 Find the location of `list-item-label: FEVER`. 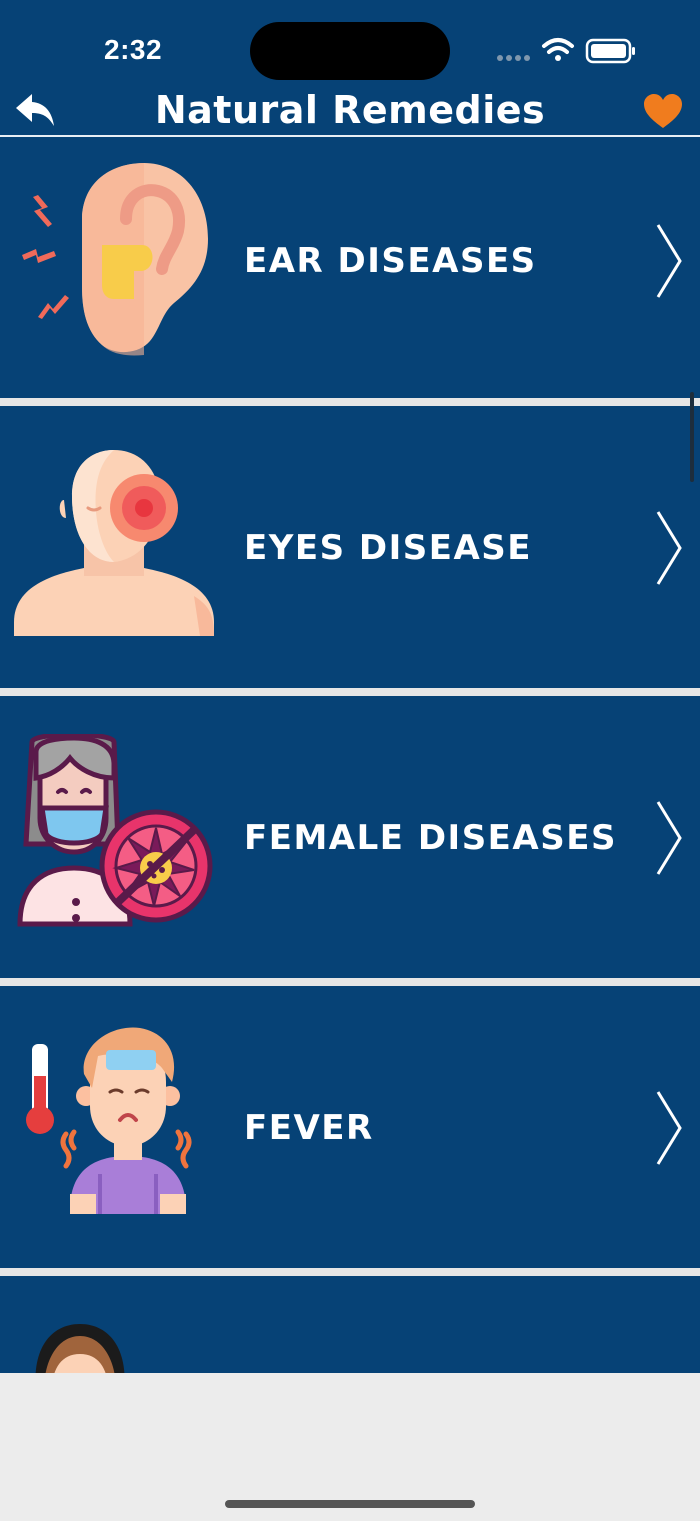

list-item-label: FEVER is located at coordinates (309, 1128).